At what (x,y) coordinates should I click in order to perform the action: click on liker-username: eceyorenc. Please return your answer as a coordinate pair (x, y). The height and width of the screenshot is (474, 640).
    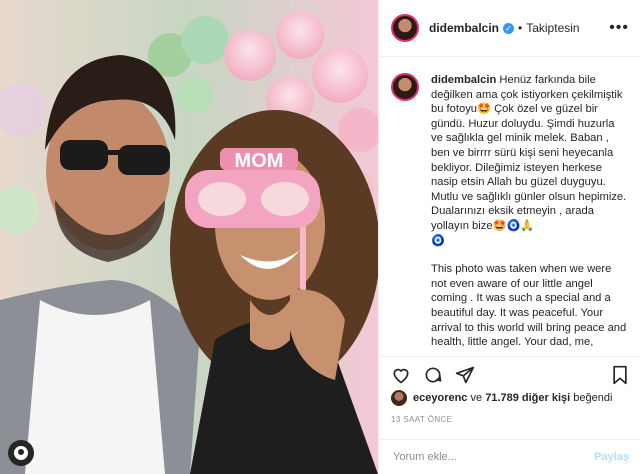
    Looking at the image, I should click on (440, 398).